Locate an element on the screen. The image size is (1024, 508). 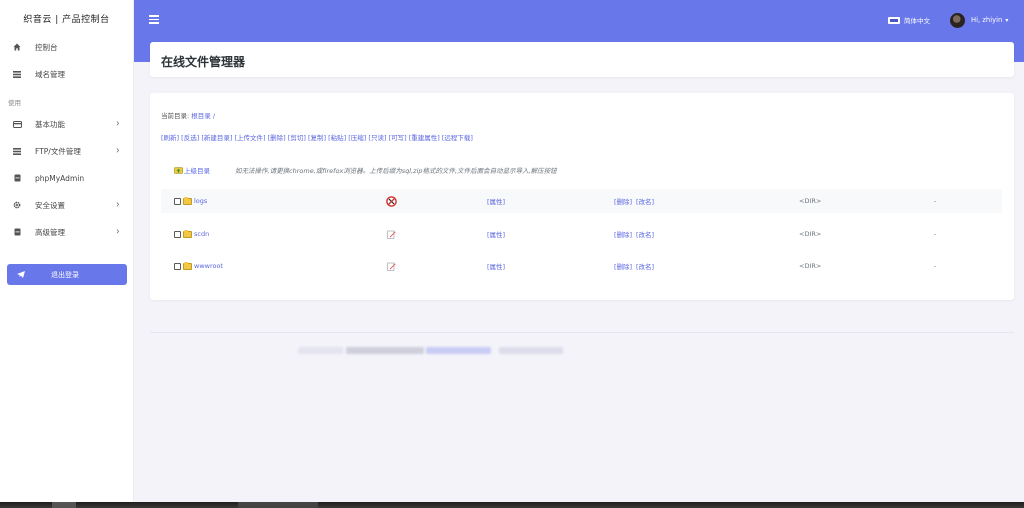
sidebar-item-label: 域名管理 is located at coordinates (50, 74).